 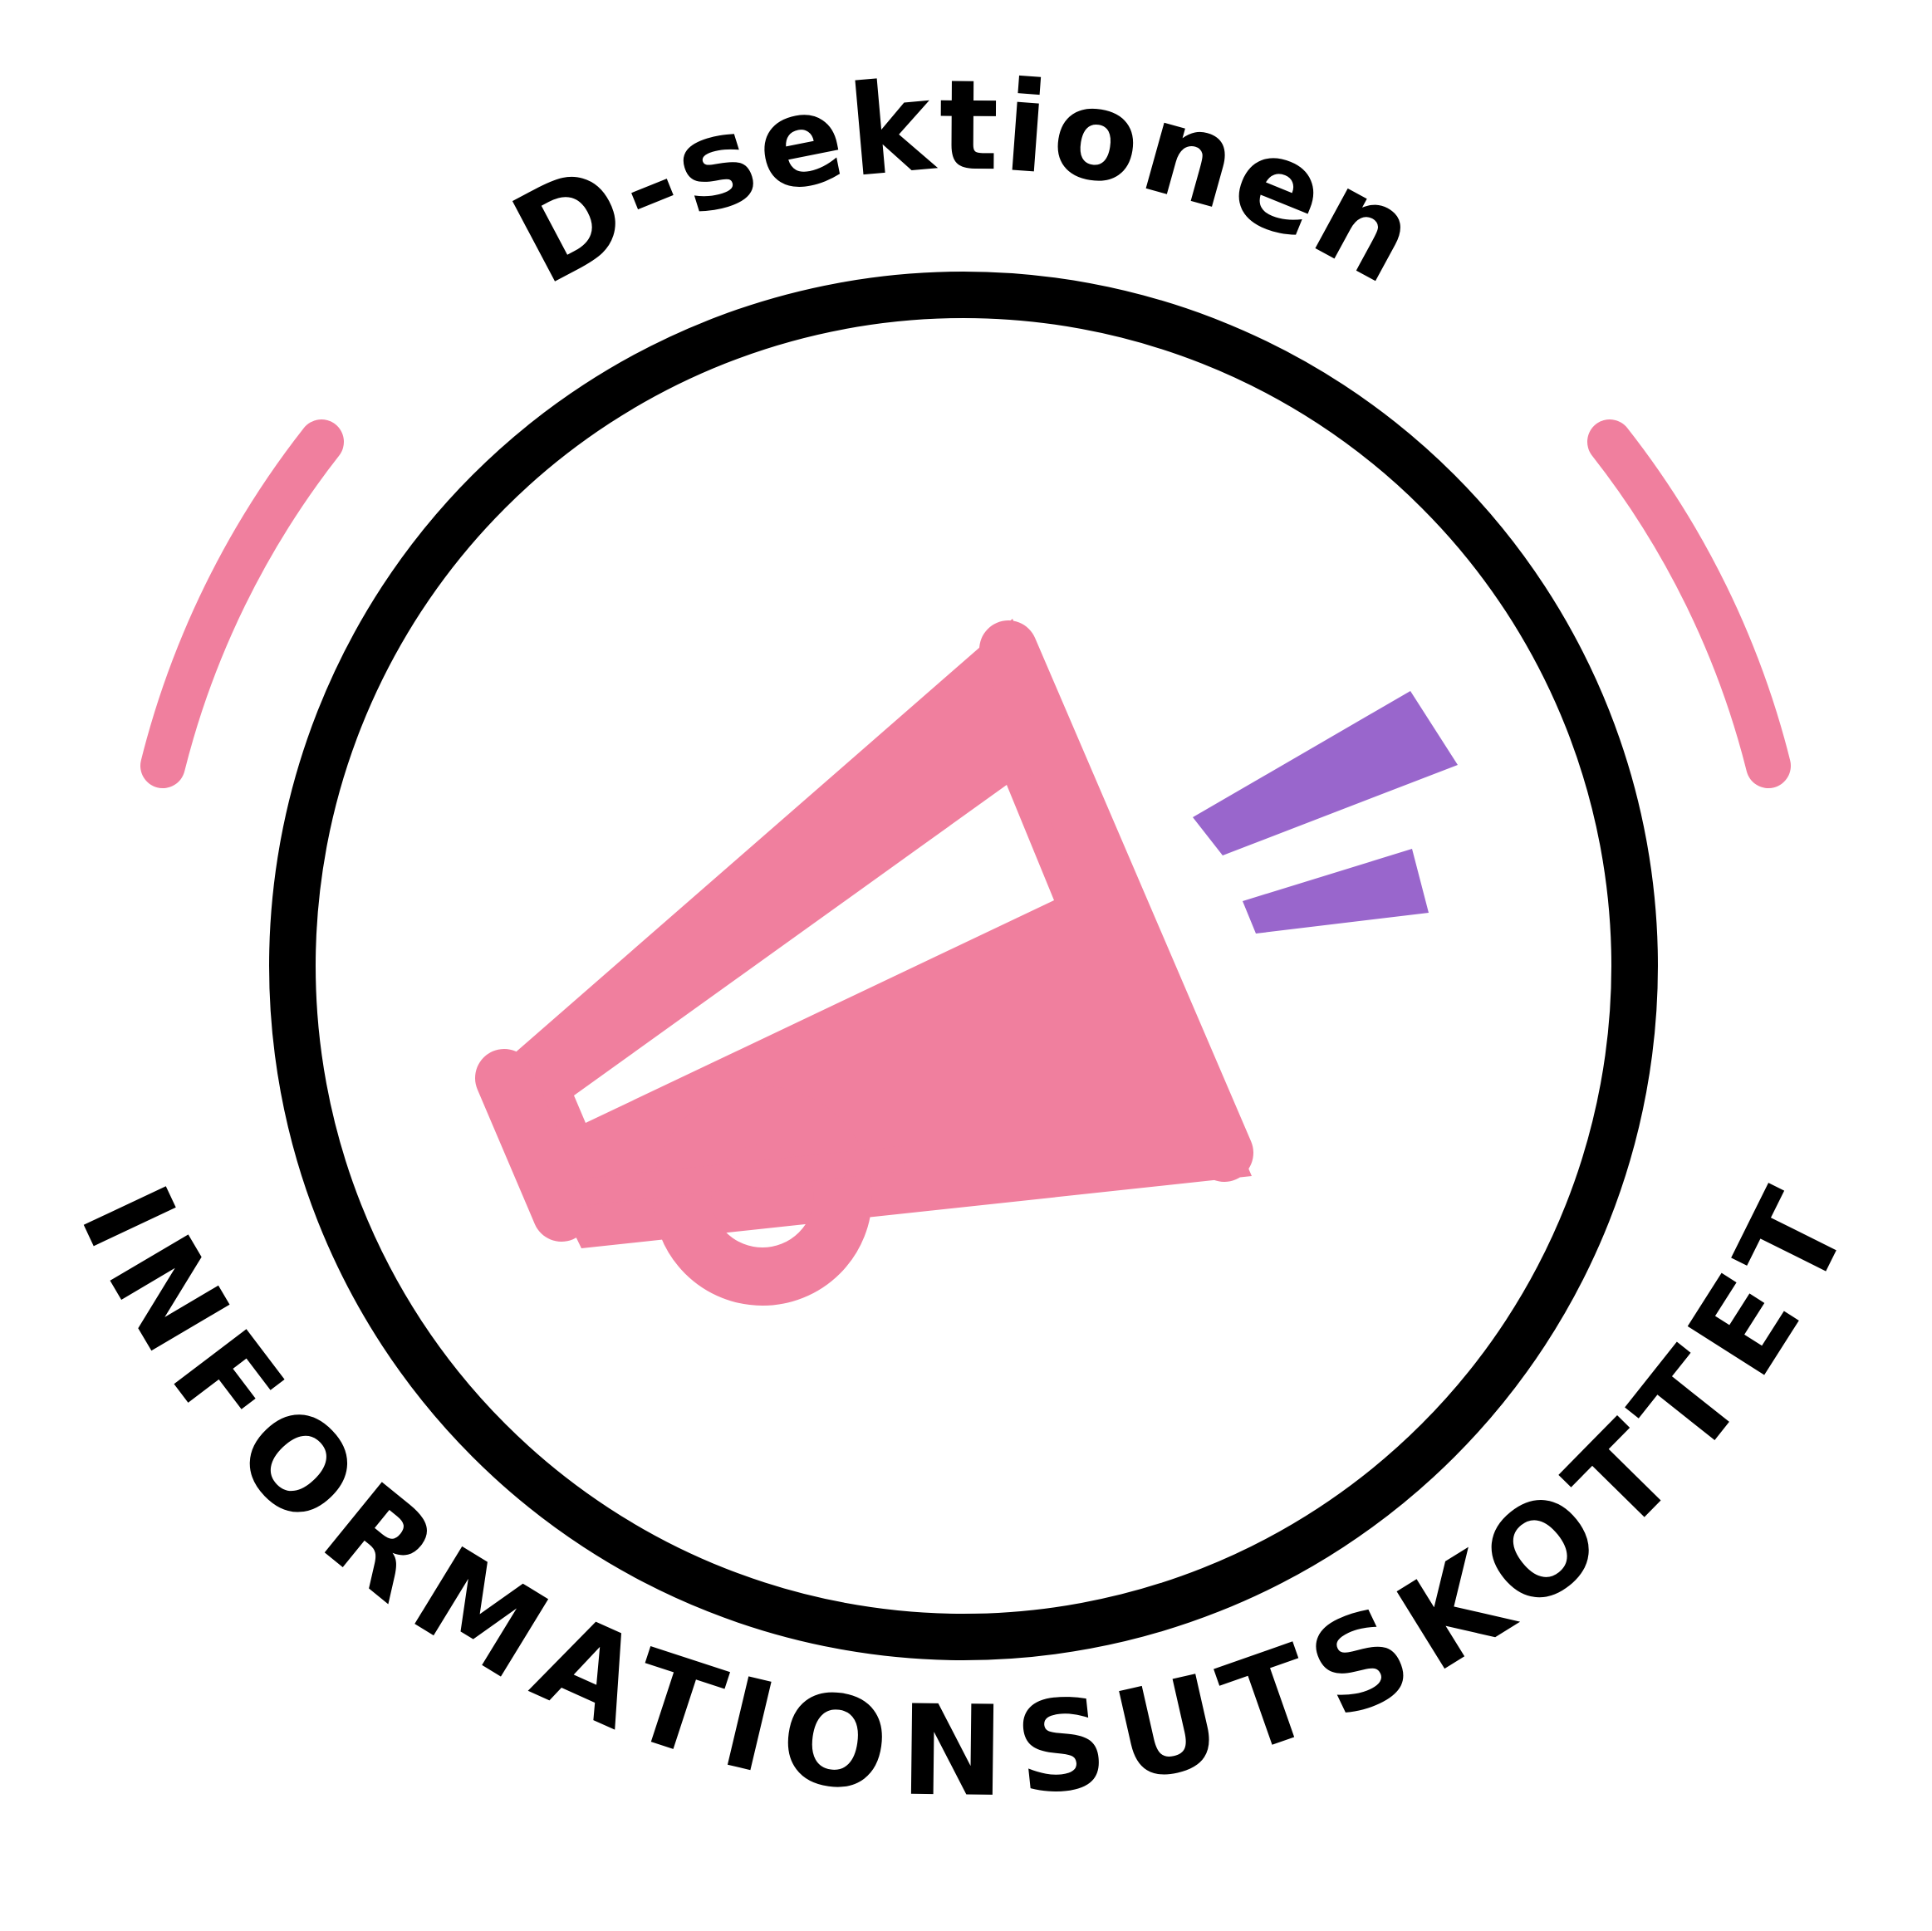 I want to click on megaphone-icon, so click(x=864, y=963).